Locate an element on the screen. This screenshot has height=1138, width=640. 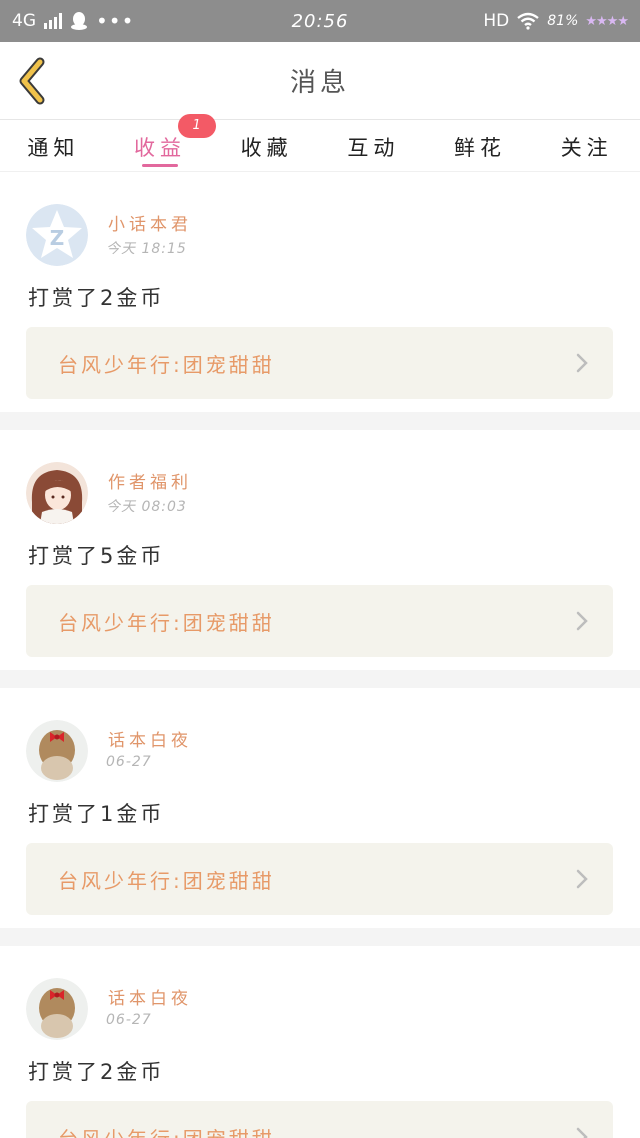
tab-bar: 通知 收益 1 收藏 互动 鲜花 关注 is located at coordinates (320, 143).